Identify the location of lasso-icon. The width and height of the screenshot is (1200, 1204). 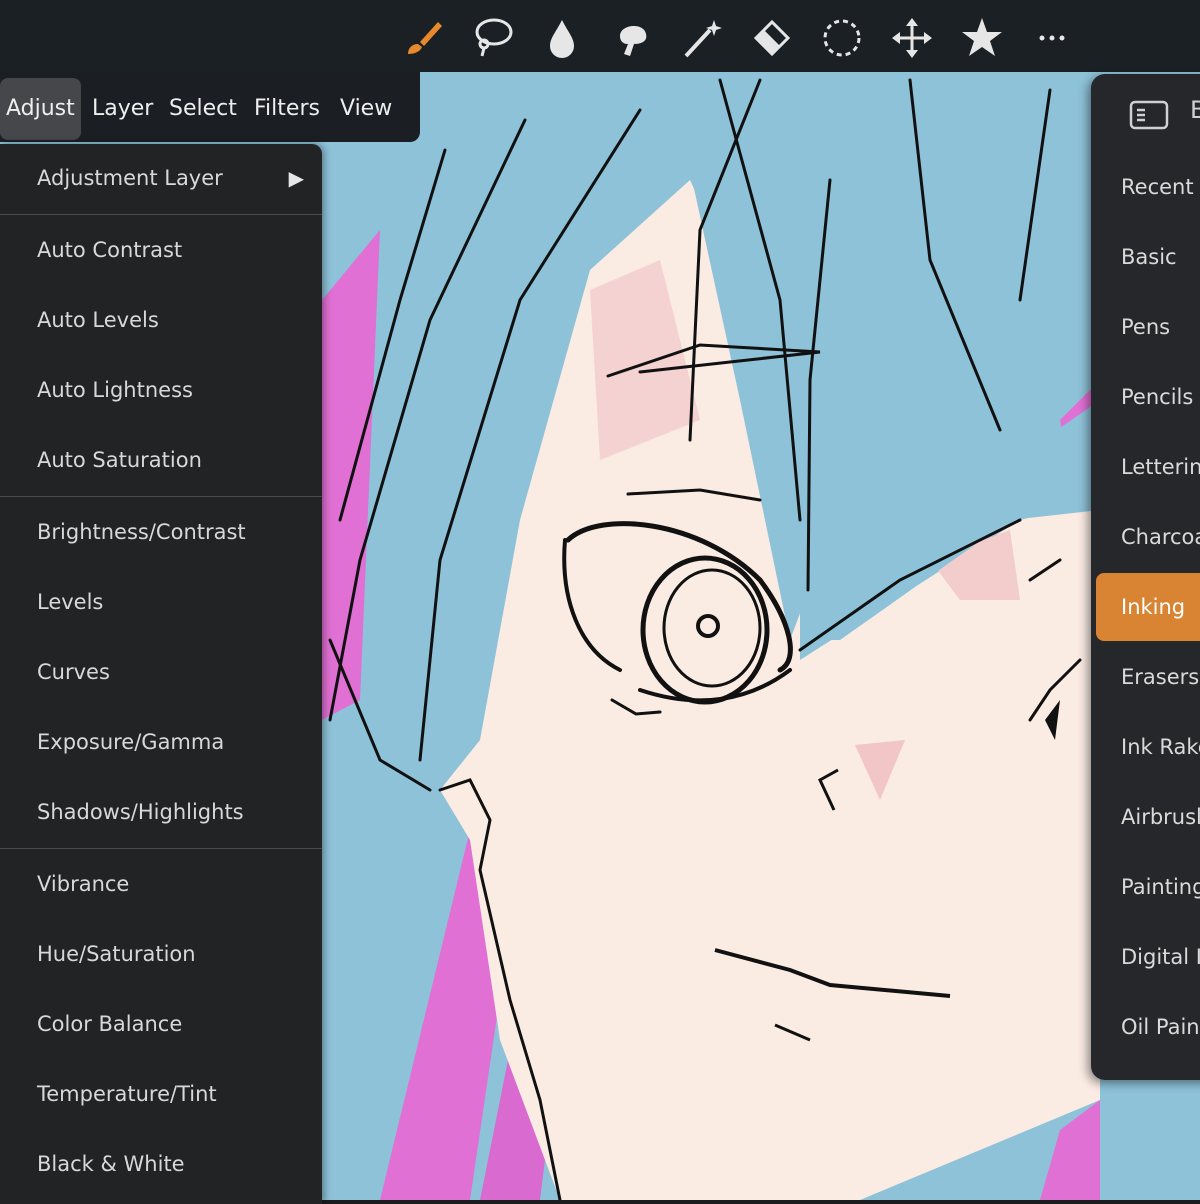
(492, 38).